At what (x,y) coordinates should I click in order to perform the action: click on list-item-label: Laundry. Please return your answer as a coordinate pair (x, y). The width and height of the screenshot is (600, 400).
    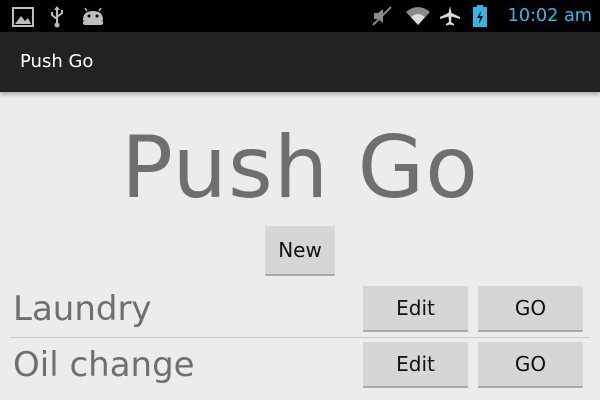
    Looking at the image, I should click on (82, 309).